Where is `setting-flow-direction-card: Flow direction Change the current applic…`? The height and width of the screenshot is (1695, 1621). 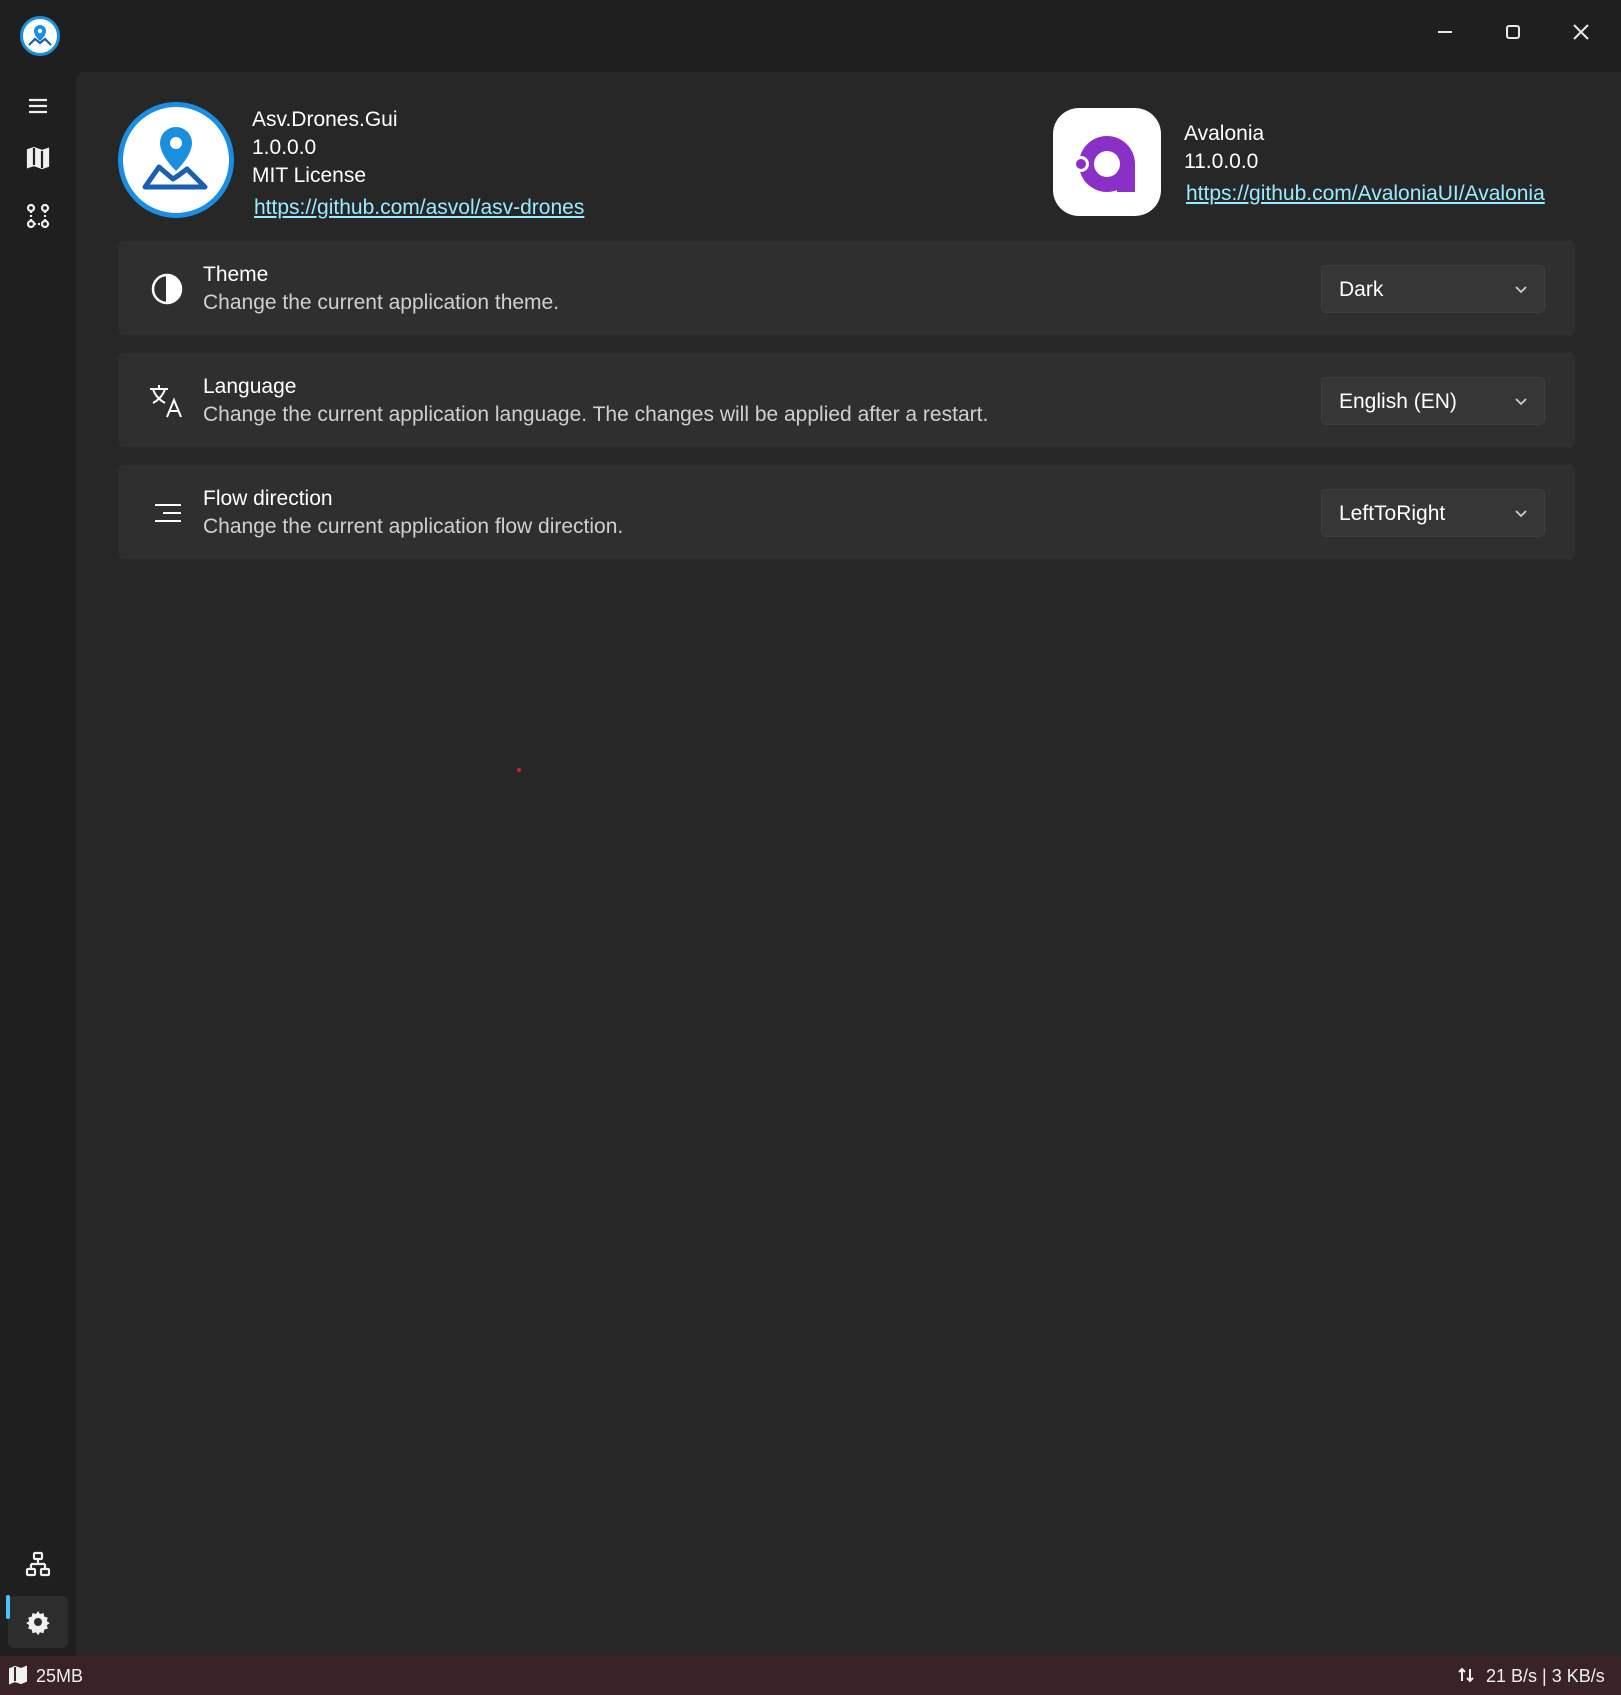
setting-flow-direction-card: Flow direction Change the current applic… is located at coordinates (847, 512).